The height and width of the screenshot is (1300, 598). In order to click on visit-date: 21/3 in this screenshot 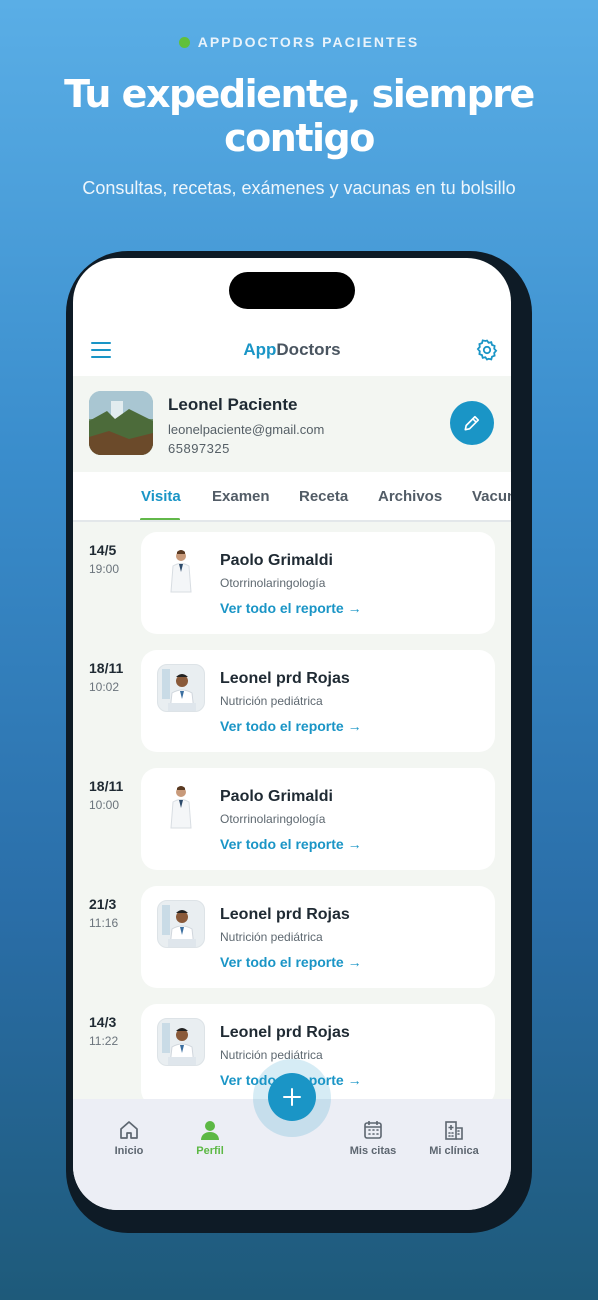, I will do `click(103, 904)`.